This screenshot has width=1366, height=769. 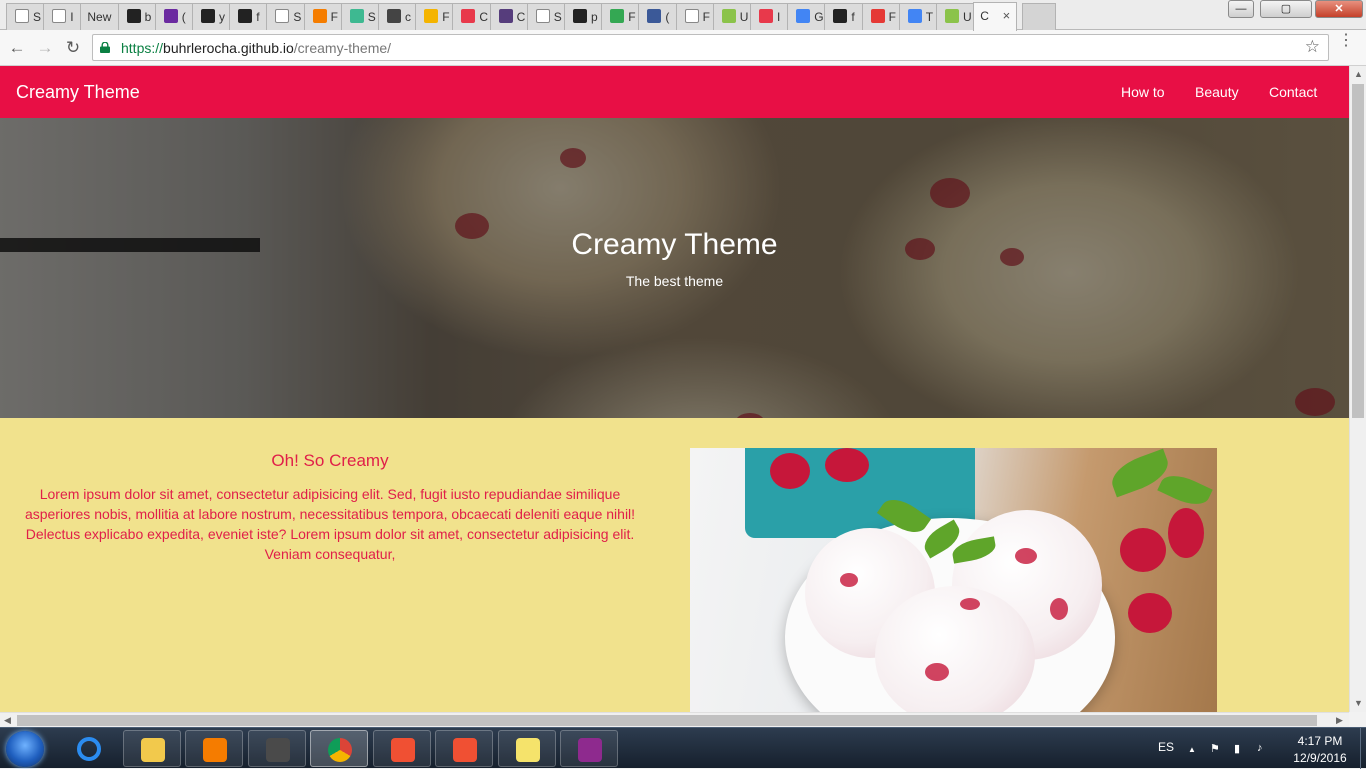 What do you see at coordinates (1143, 550) in the screenshot?
I see `raspberry-shape` at bounding box center [1143, 550].